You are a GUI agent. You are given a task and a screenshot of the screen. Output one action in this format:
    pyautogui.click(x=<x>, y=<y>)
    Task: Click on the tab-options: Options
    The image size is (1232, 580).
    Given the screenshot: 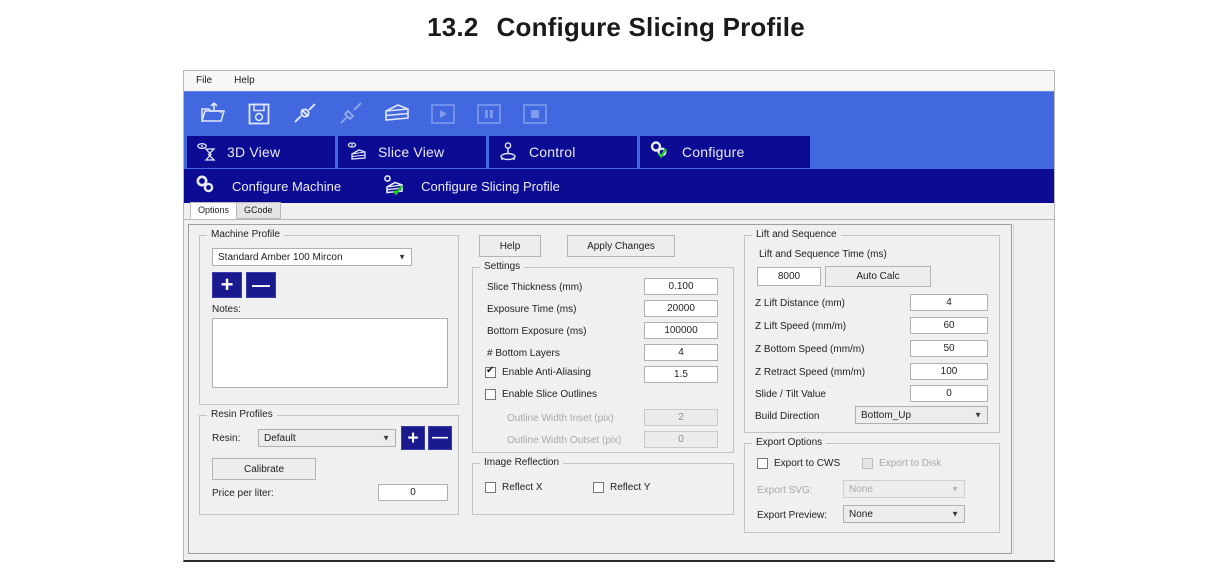 What is the action you would take?
    pyautogui.click(x=214, y=210)
    